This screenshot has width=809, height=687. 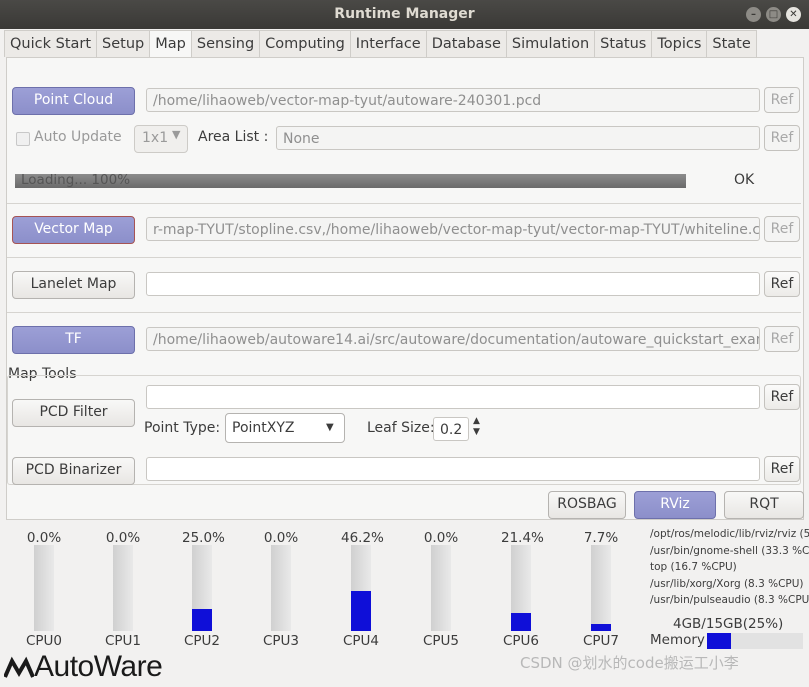 I want to click on tab-database: Database, so click(x=466, y=43).